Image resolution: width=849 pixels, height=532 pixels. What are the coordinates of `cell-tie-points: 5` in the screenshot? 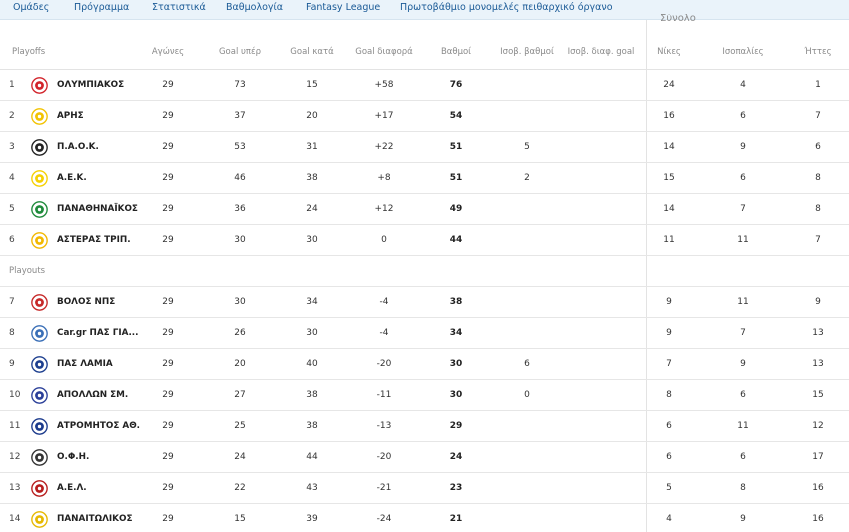 It's located at (527, 147).